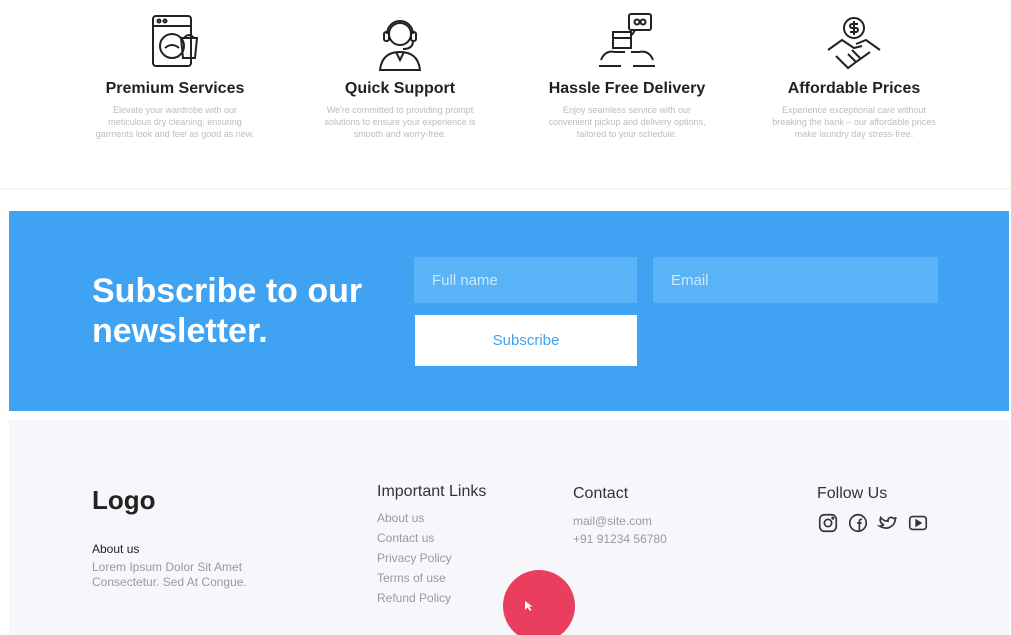  I want to click on twitter-icon, so click(888, 523).